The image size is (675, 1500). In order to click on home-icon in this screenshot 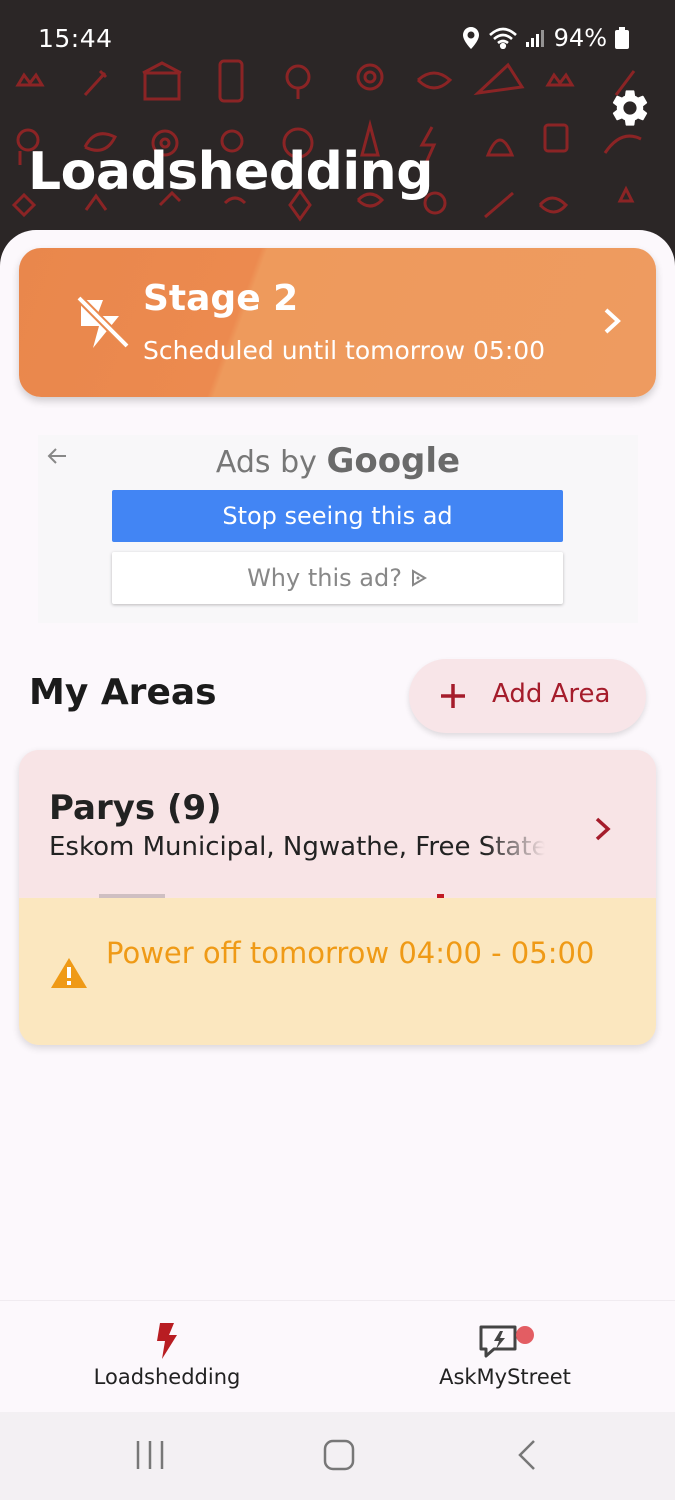, I will do `click(339, 1455)`.